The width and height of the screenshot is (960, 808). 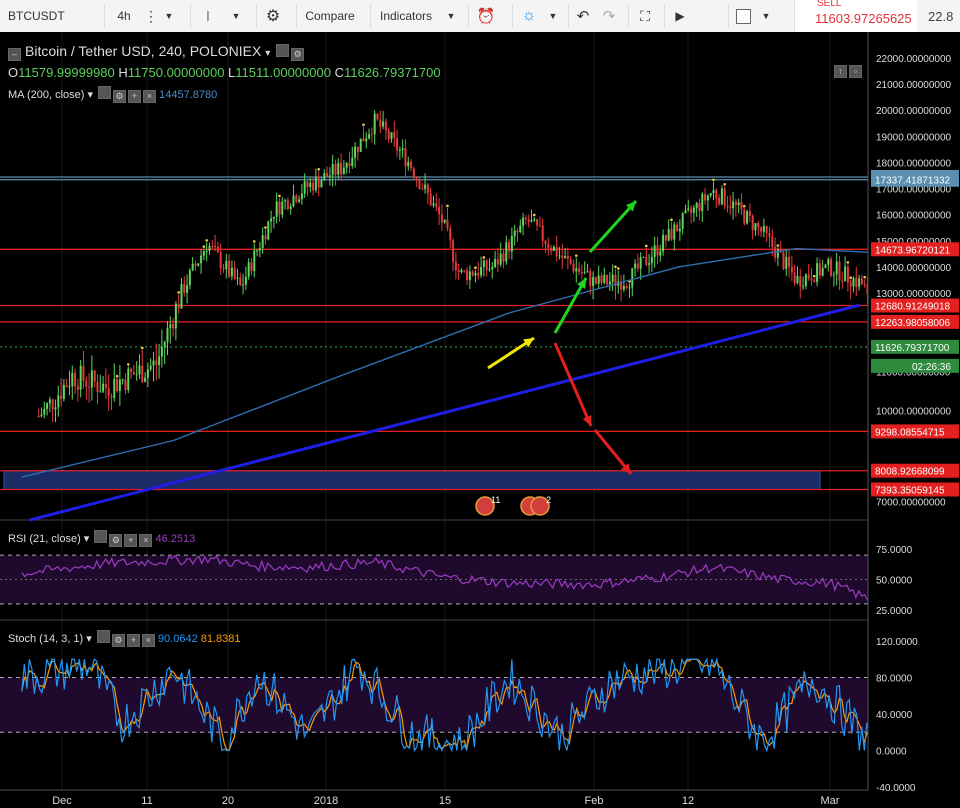 I want to click on alert-icon: ⏰, so click(x=485, y=16).